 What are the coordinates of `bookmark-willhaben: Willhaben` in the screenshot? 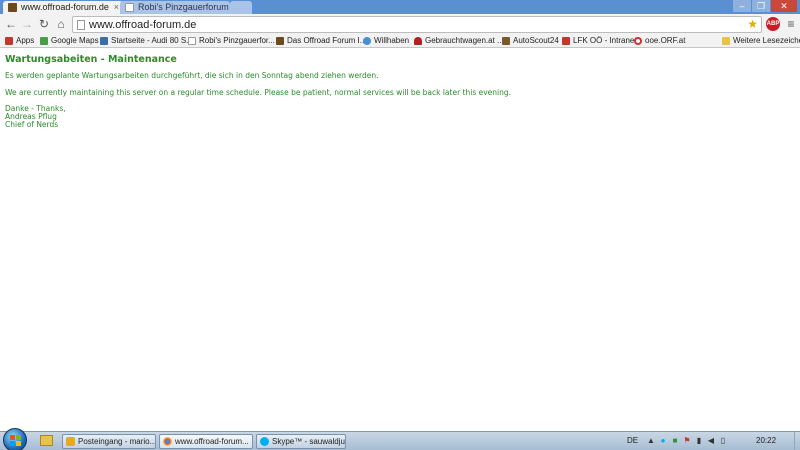 It's located at (386, 41).